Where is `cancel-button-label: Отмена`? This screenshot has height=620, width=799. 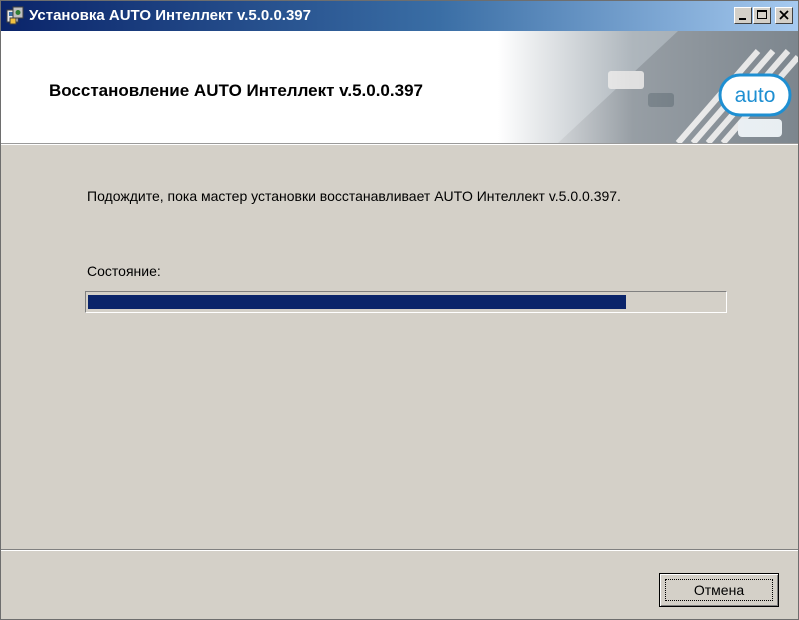
cancel-button-label: Отмена is located at coordinates (719, 590).